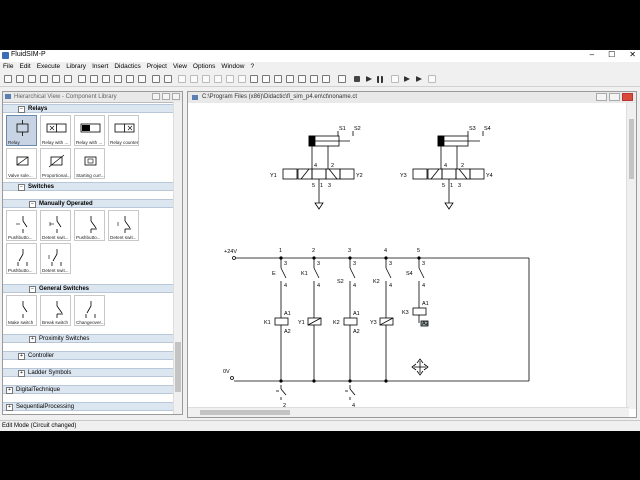 Image resolution: width=640 pixels, height=480 pixels. I want to click on diagram-maximize-button, so click(614, 97).